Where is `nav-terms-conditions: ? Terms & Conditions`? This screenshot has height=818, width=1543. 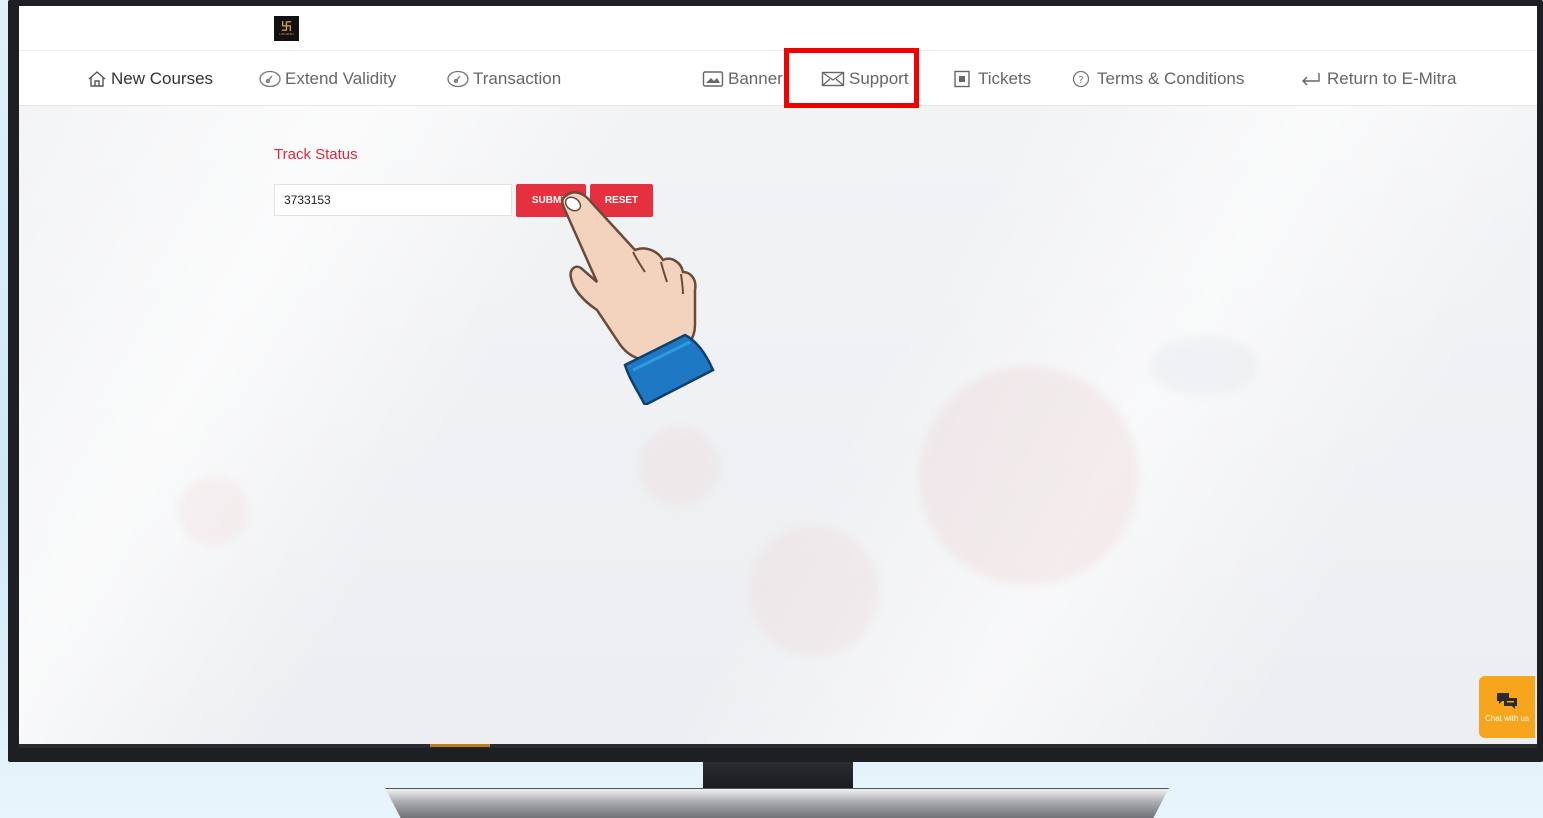
nav-terms-conditions: ? Terms & Conditions is located at coordinates (1157, 78).